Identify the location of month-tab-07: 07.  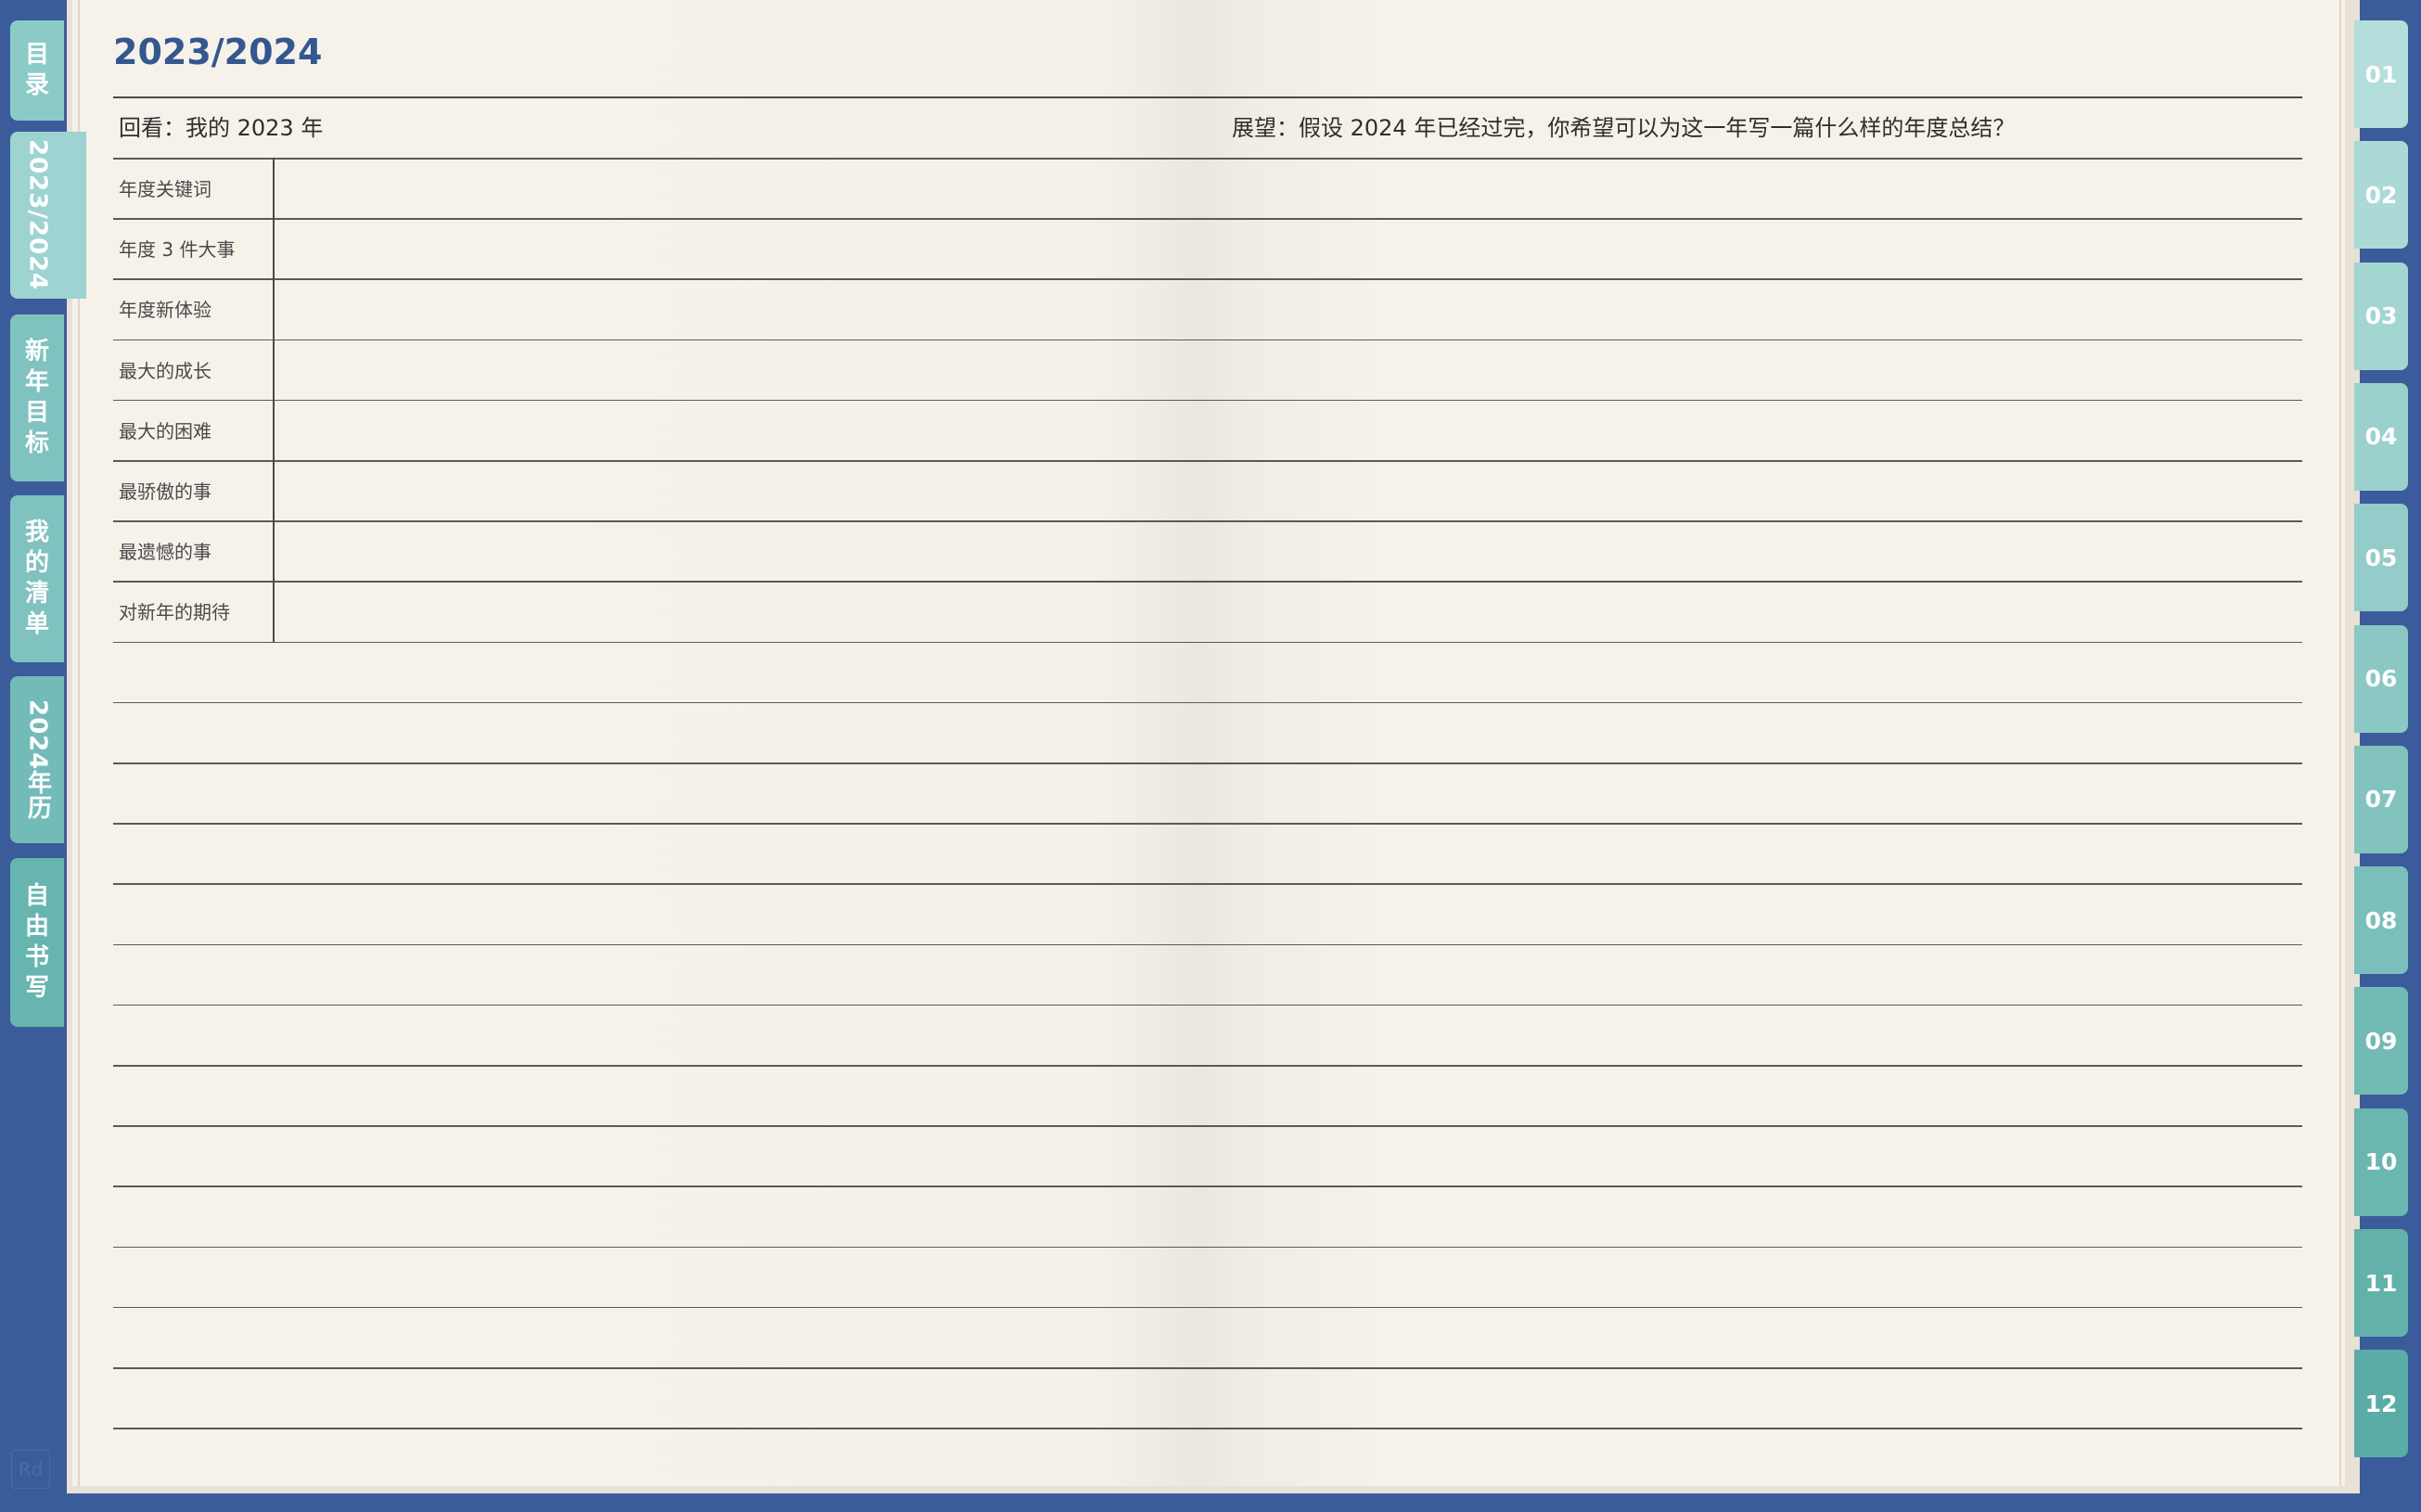
(2381, 799).